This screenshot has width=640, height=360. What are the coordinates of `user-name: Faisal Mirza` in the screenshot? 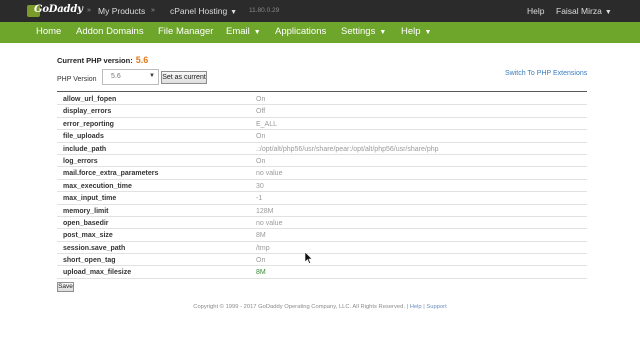 It's located at (579, 11).